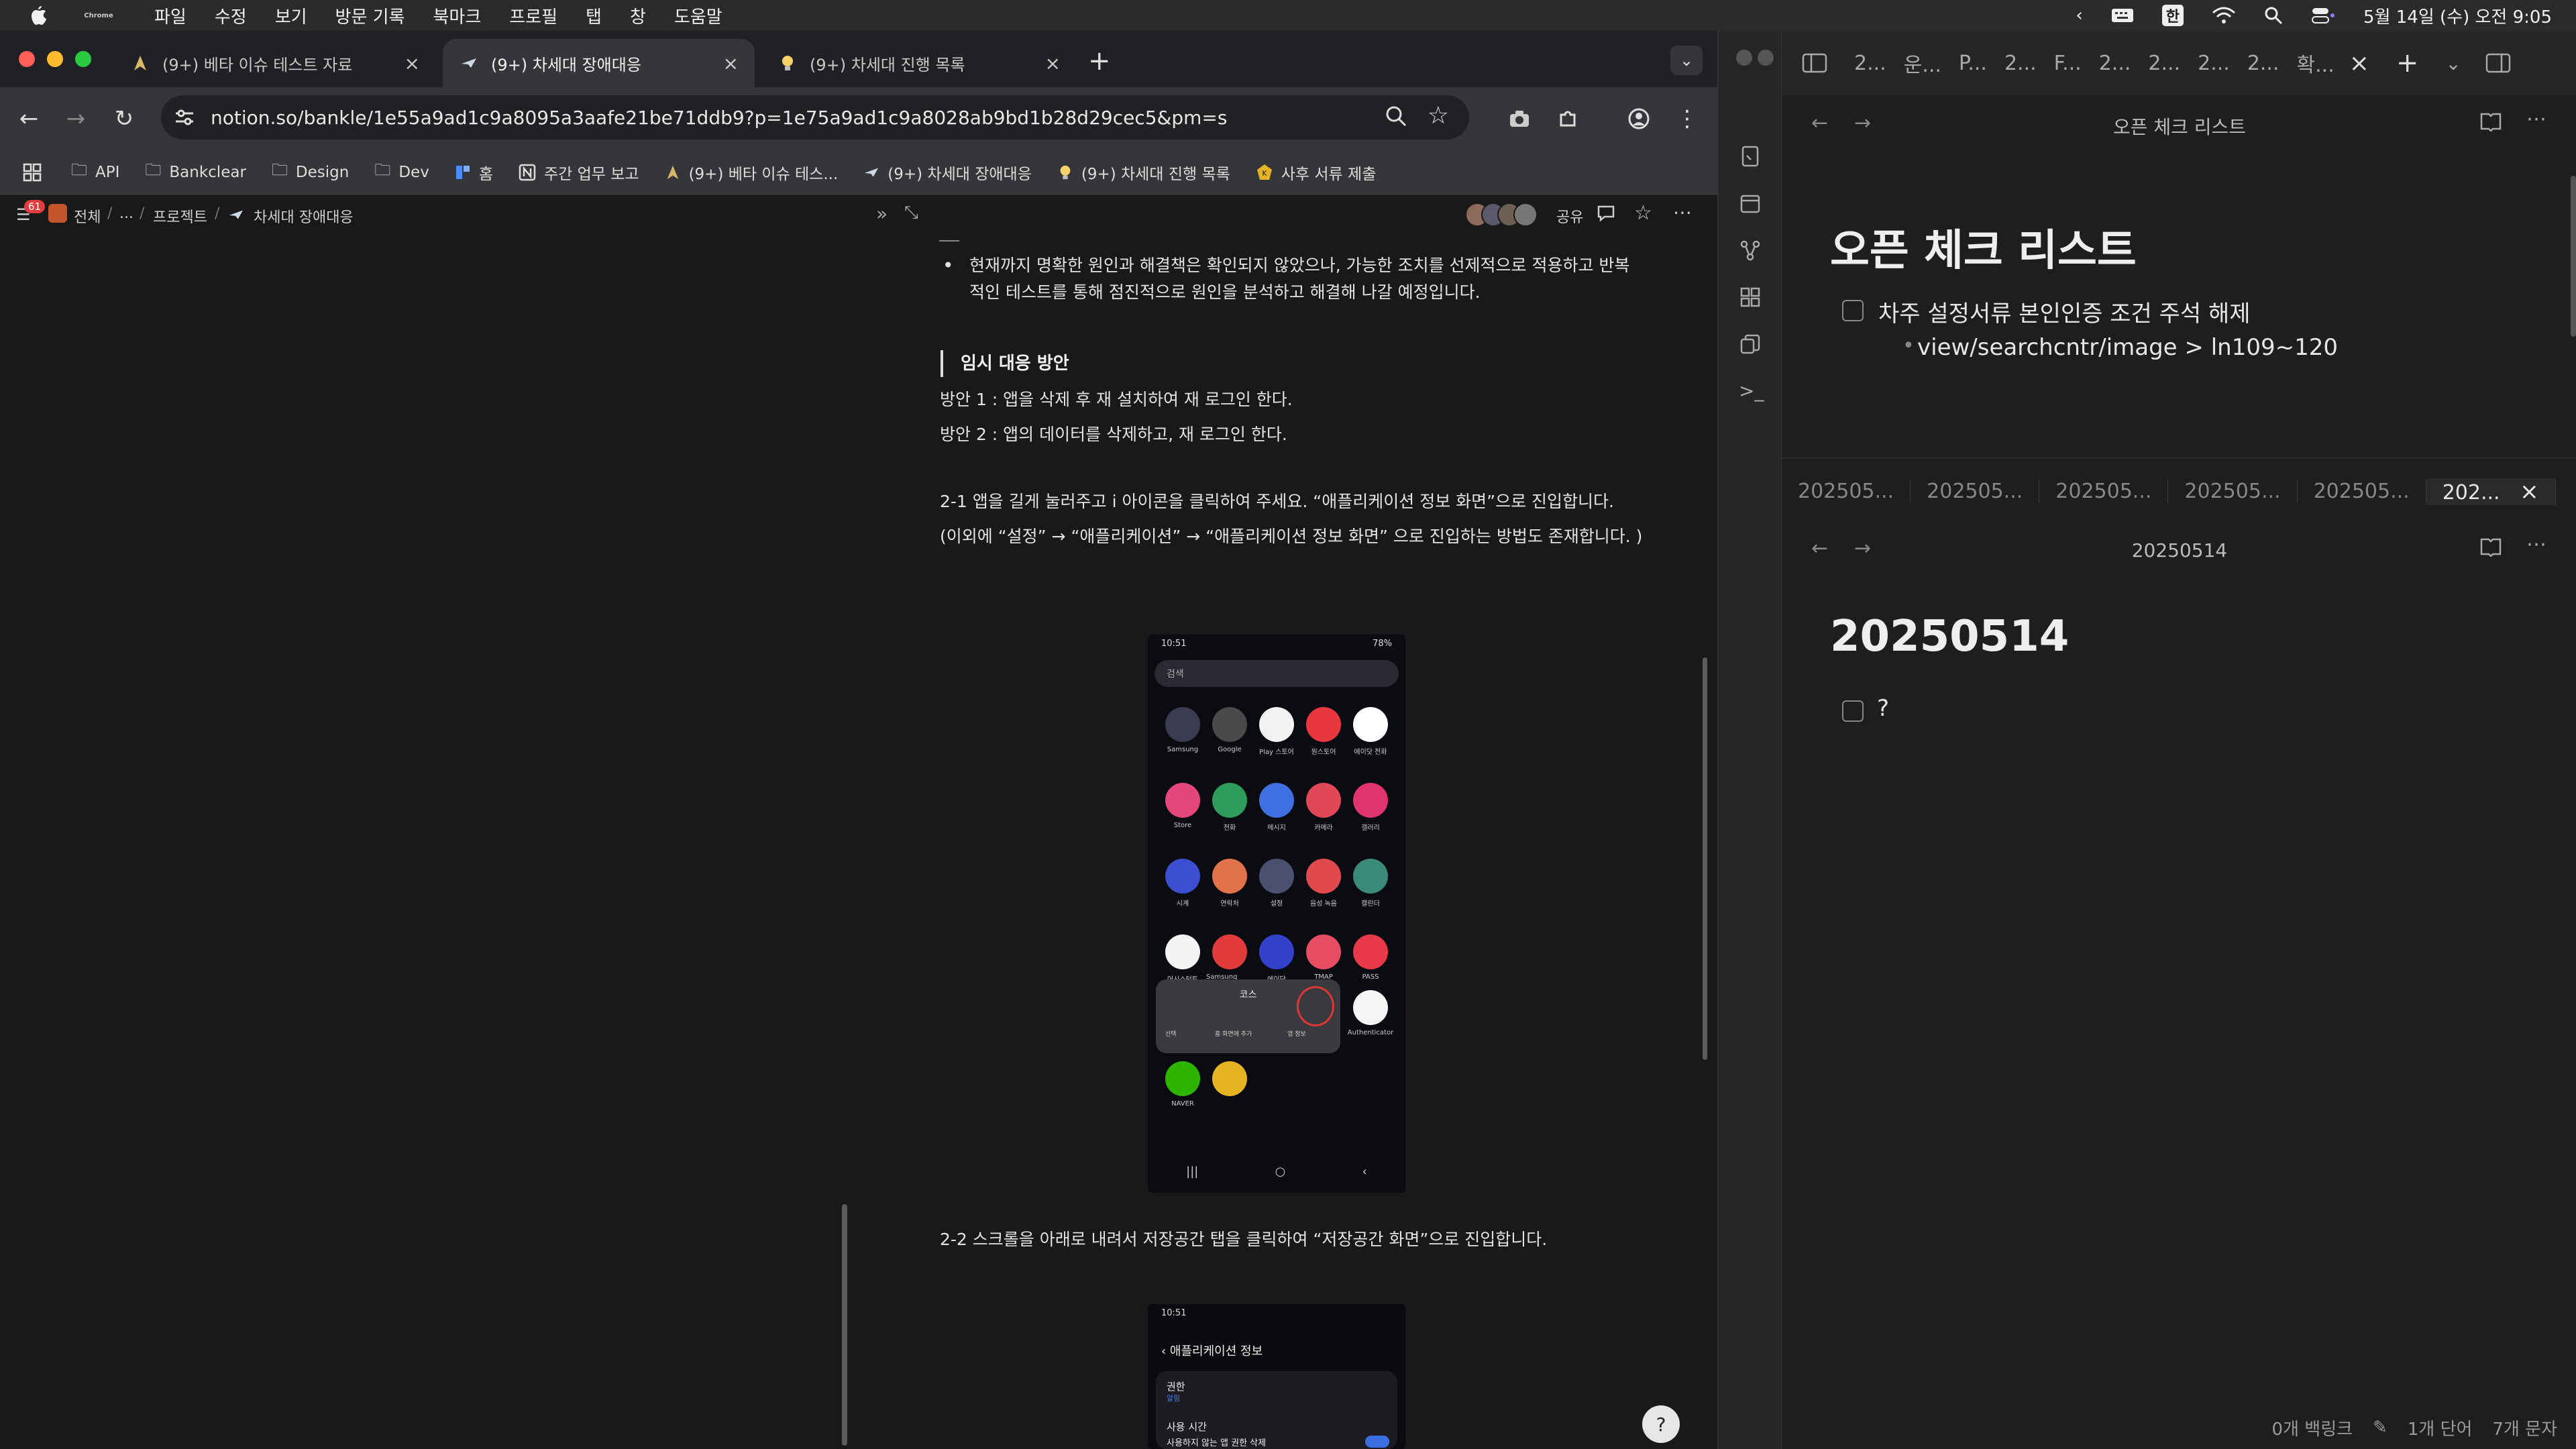  I want to click on breadcrumb-item: 차세대 장애대응, so click(304, 216).